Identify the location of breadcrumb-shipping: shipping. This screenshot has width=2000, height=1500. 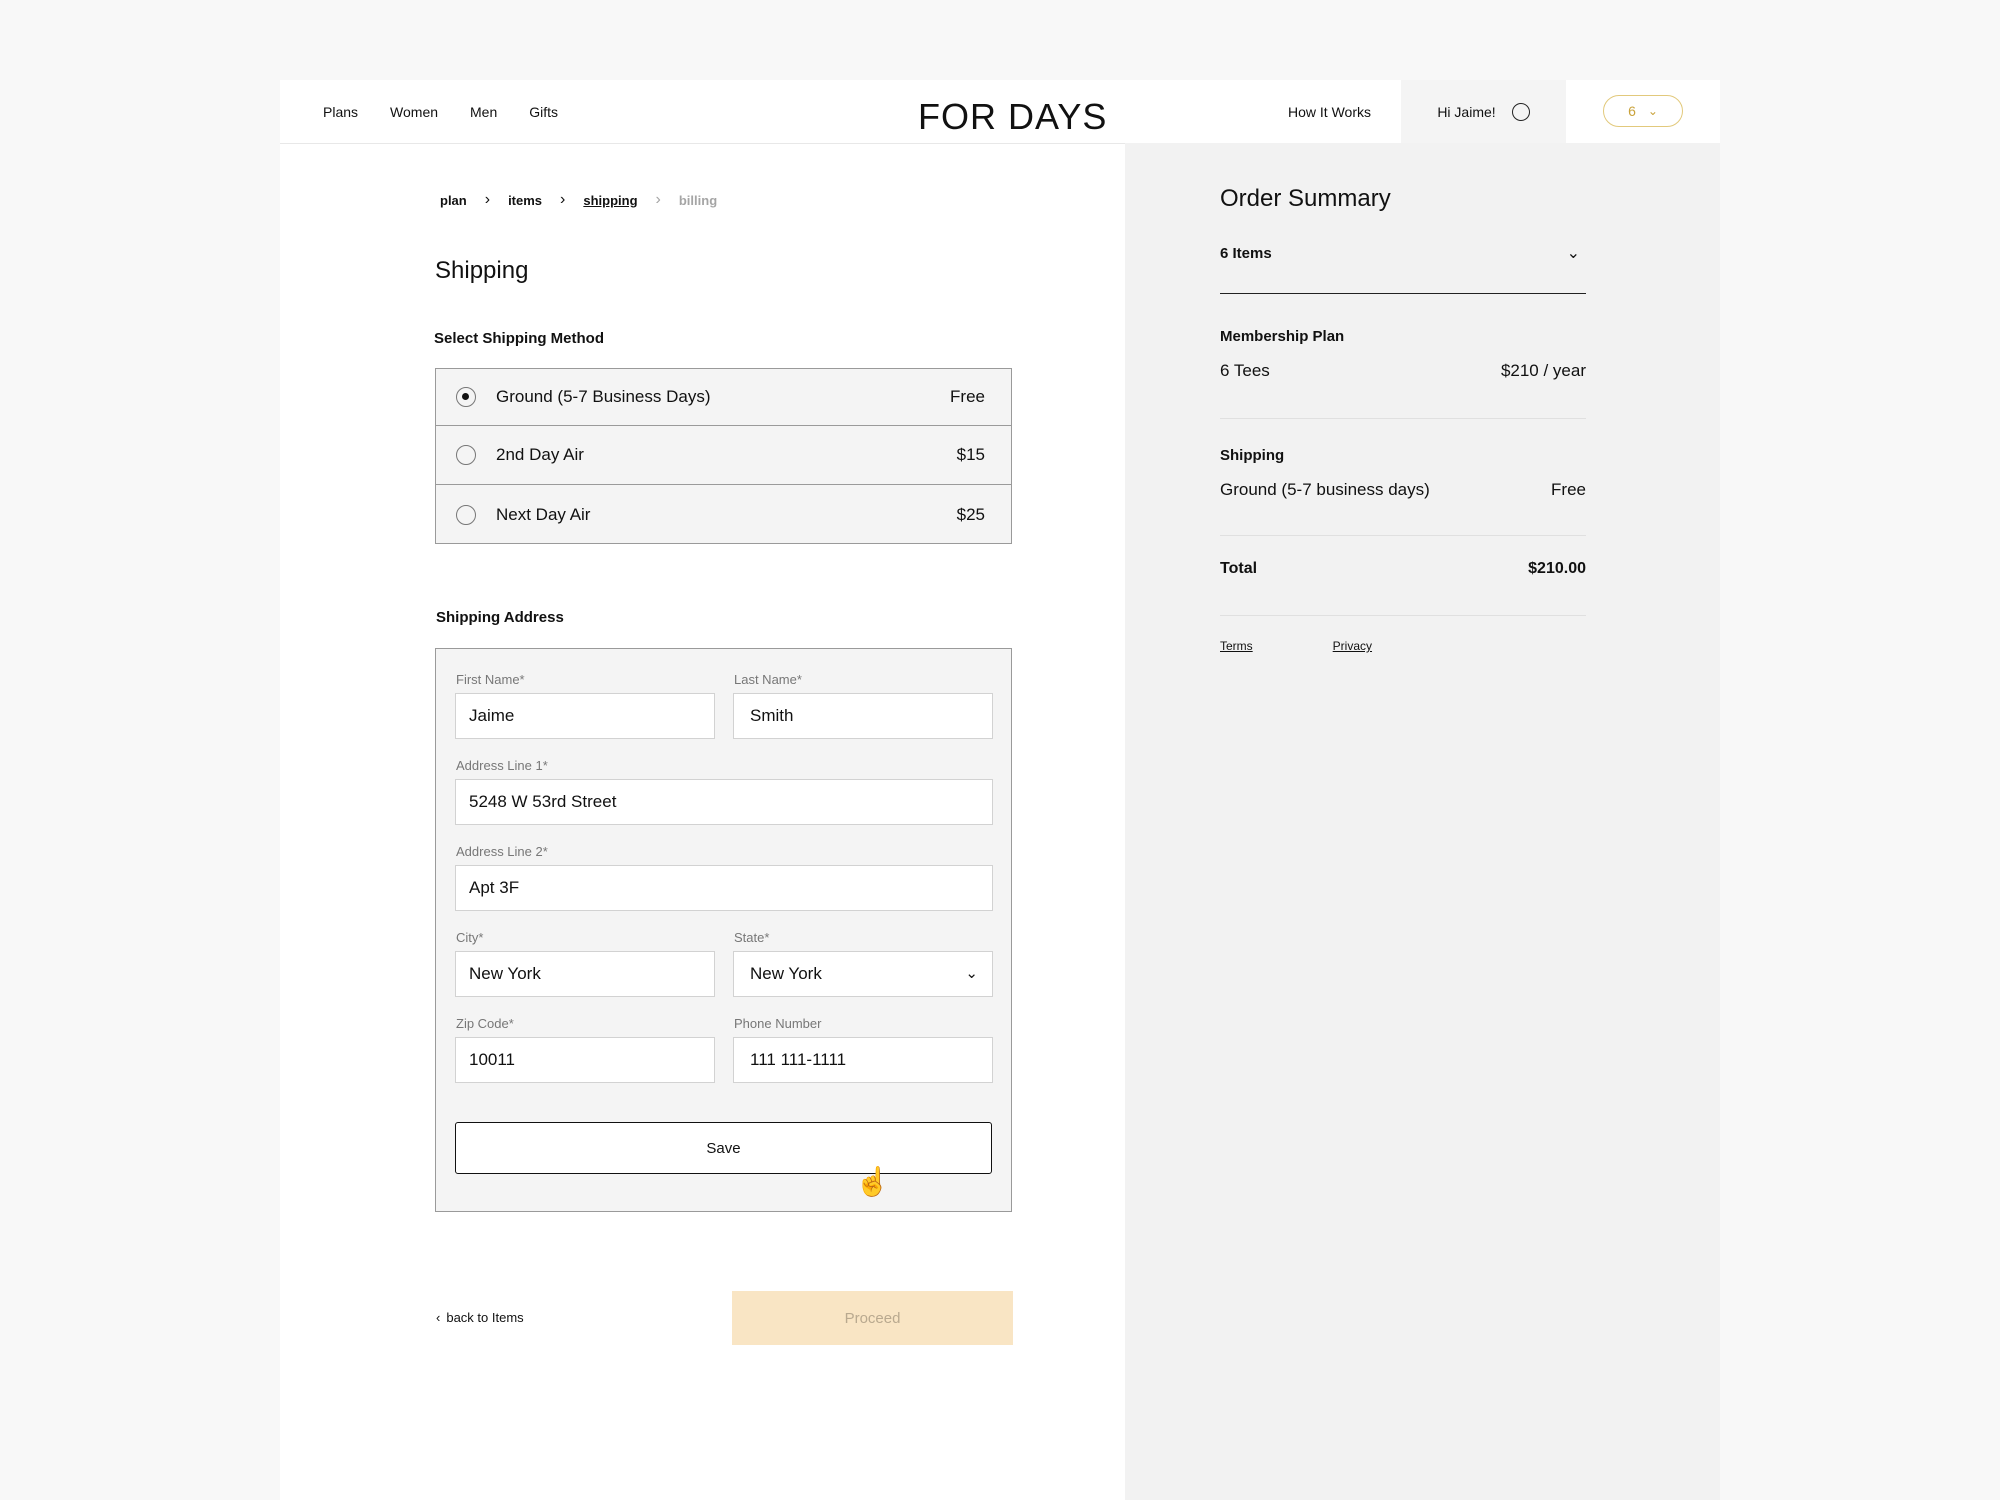
(610, 200).